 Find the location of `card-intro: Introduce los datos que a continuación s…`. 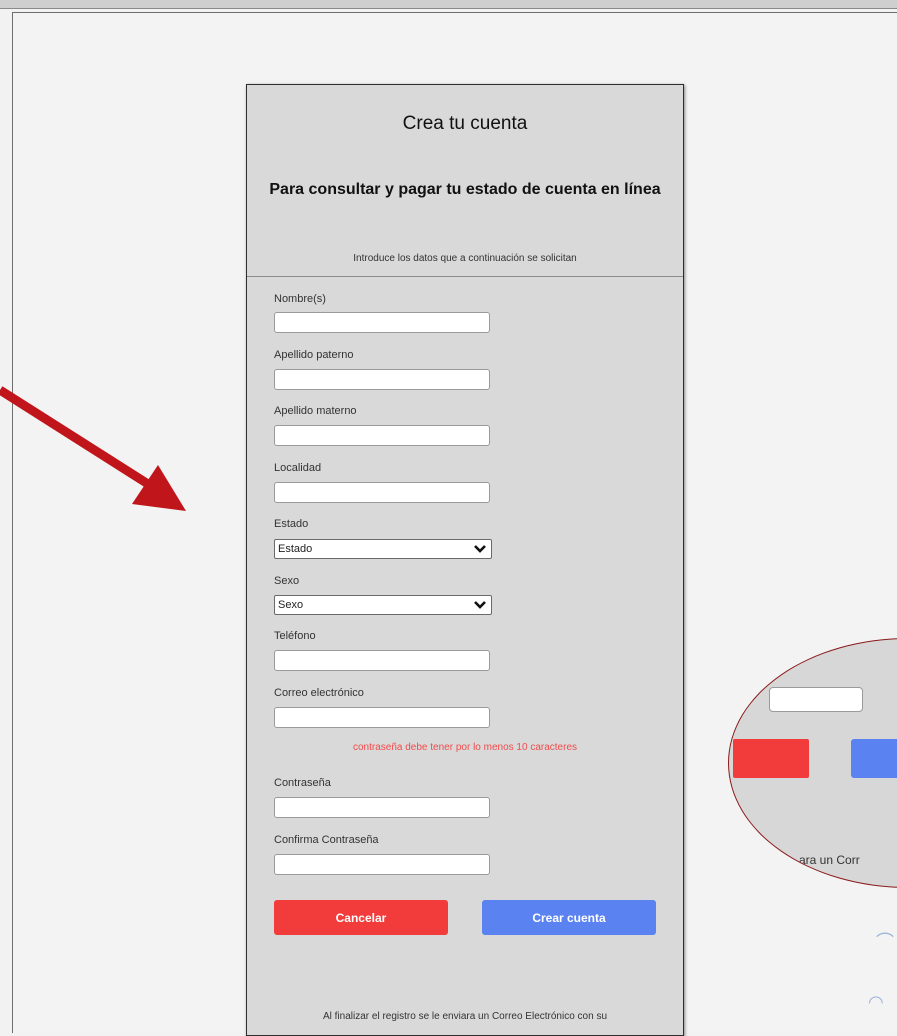

card-intro: Introduce los datos que a continuación s… is located at coordinates (465, 258).